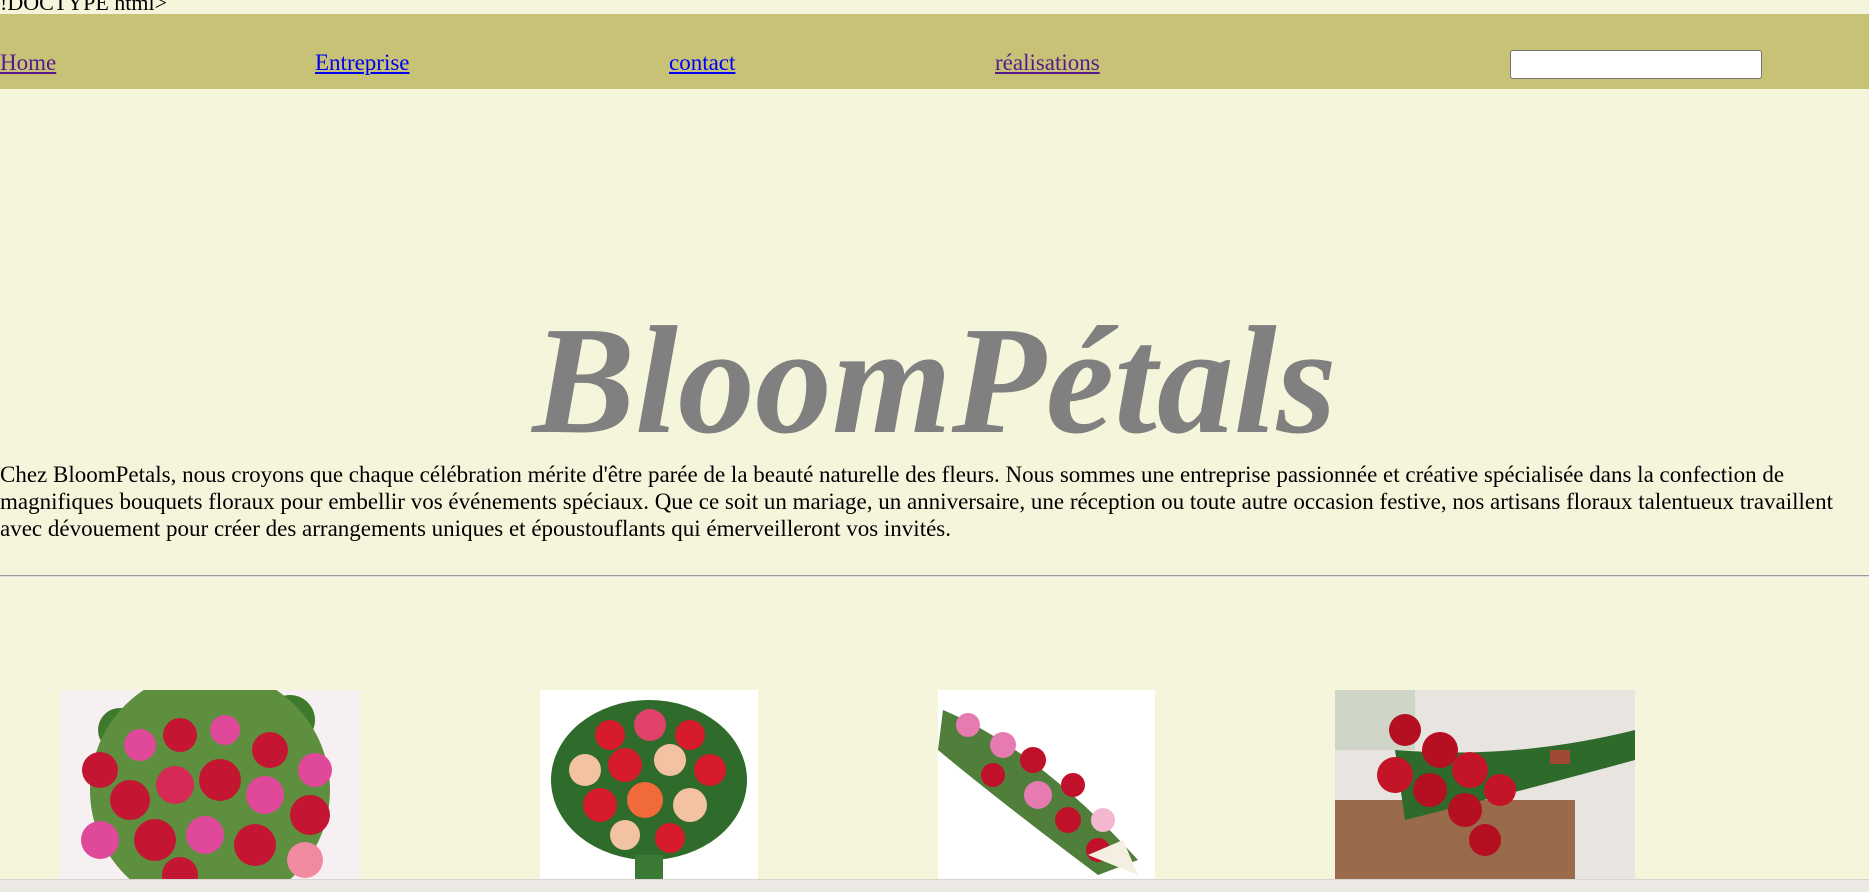 The width and height of the screenshot is (1869, 892). Describe the element at coordinates (702, 63) in the screenshot. I see `nav-link-contact: contact` at that location.